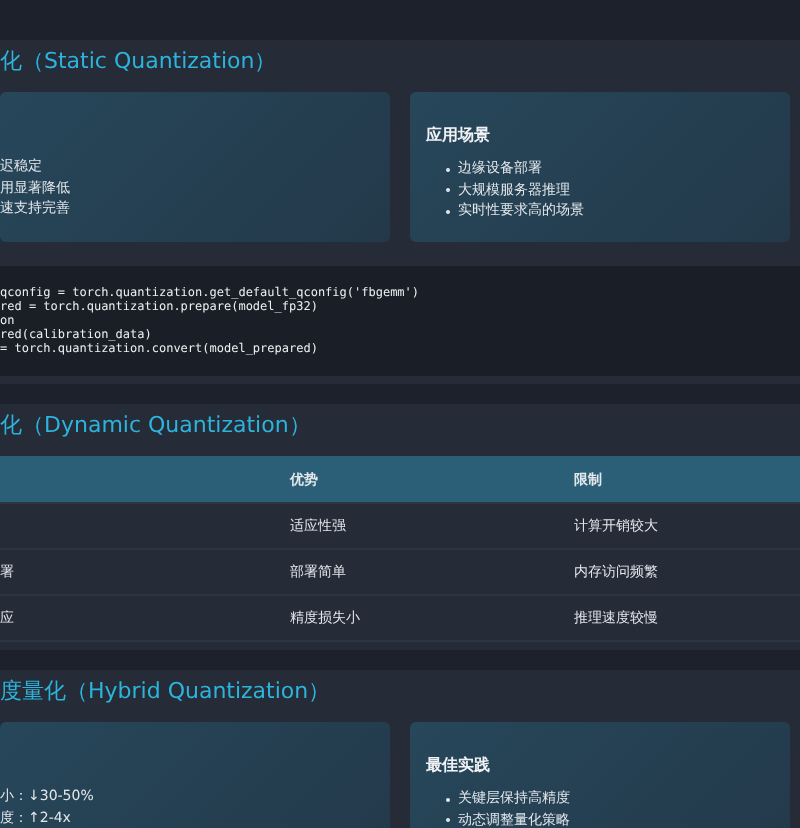 The height and width of the screenshot is (828, 800). What do you see at coordinates (458, 135) in the screenshot?
I see `card-heading: 应用场景` at bounding box center [458, 135].